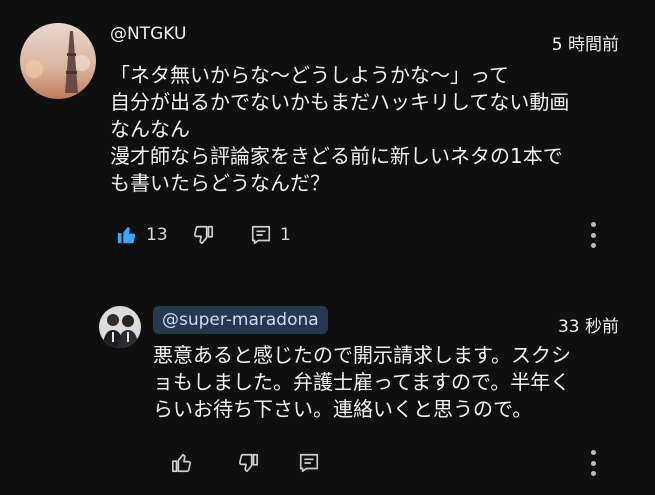 This screenshot has height=495, width=655. I want to click on comment-actions: 13 1, so click(327, 235).